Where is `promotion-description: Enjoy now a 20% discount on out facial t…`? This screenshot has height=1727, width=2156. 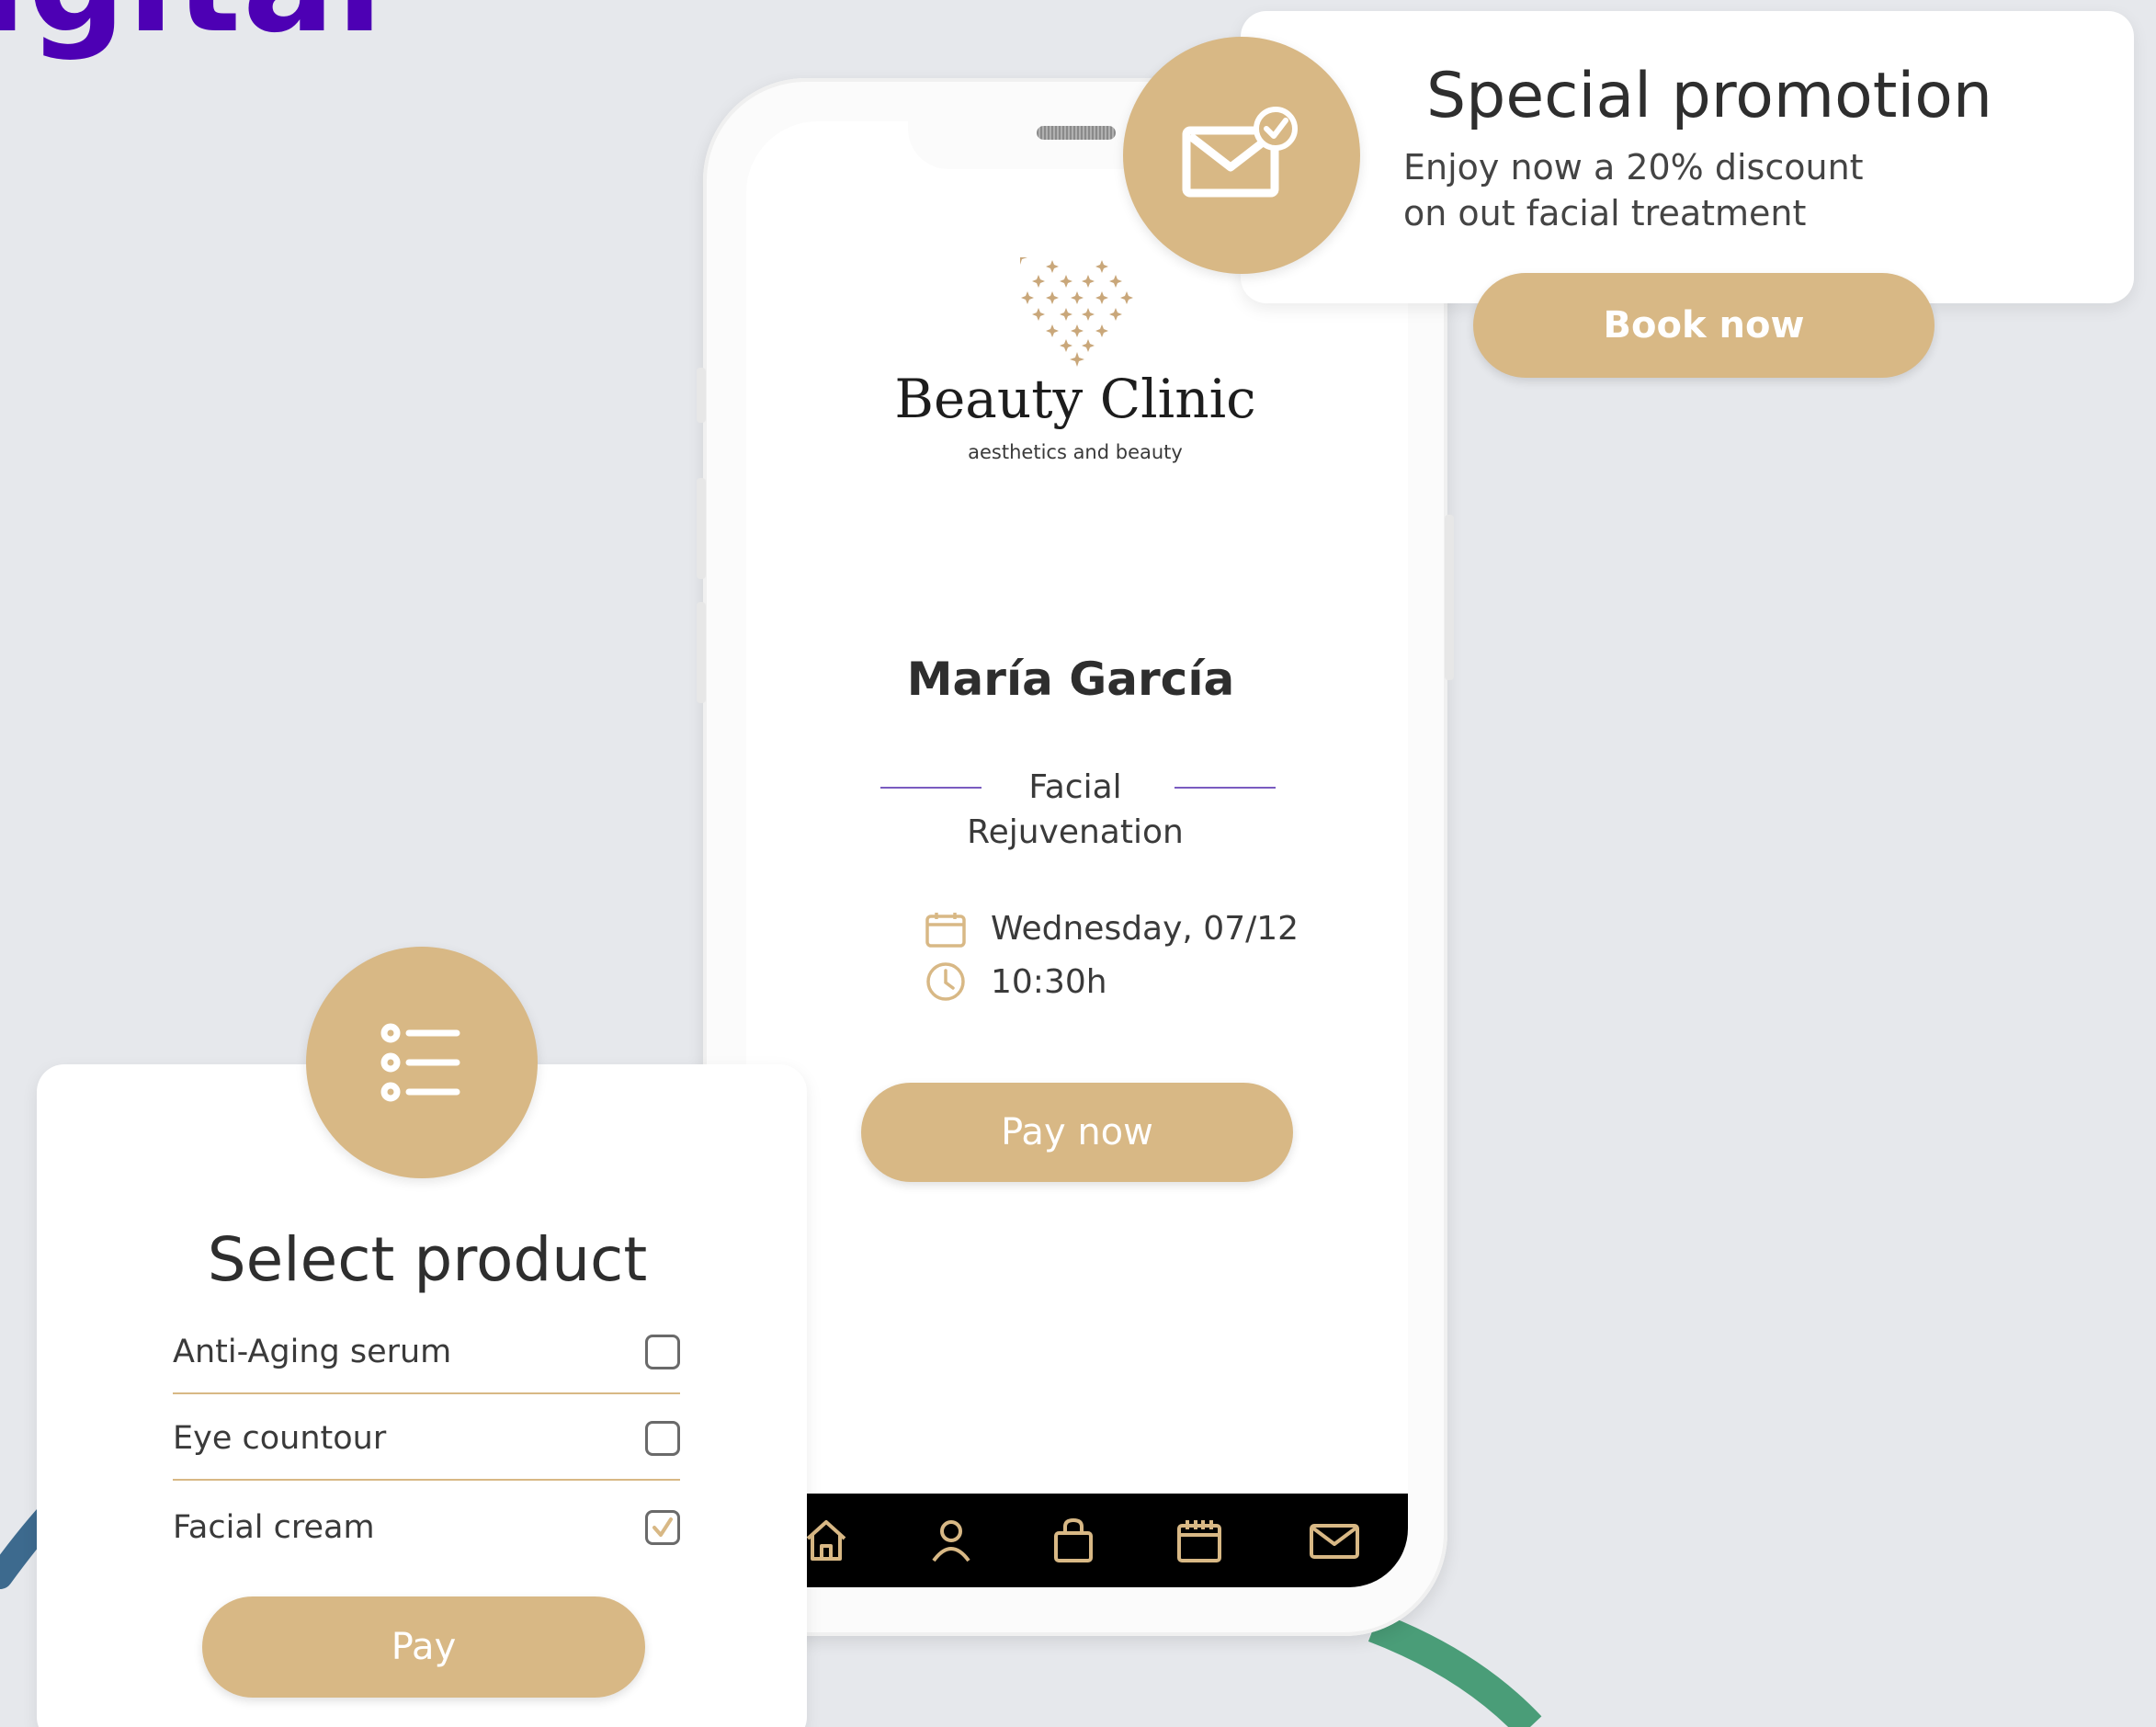
promotion-description: Enjoy now a 20% discount on out facial t… is located at coordinates (1660, 190).